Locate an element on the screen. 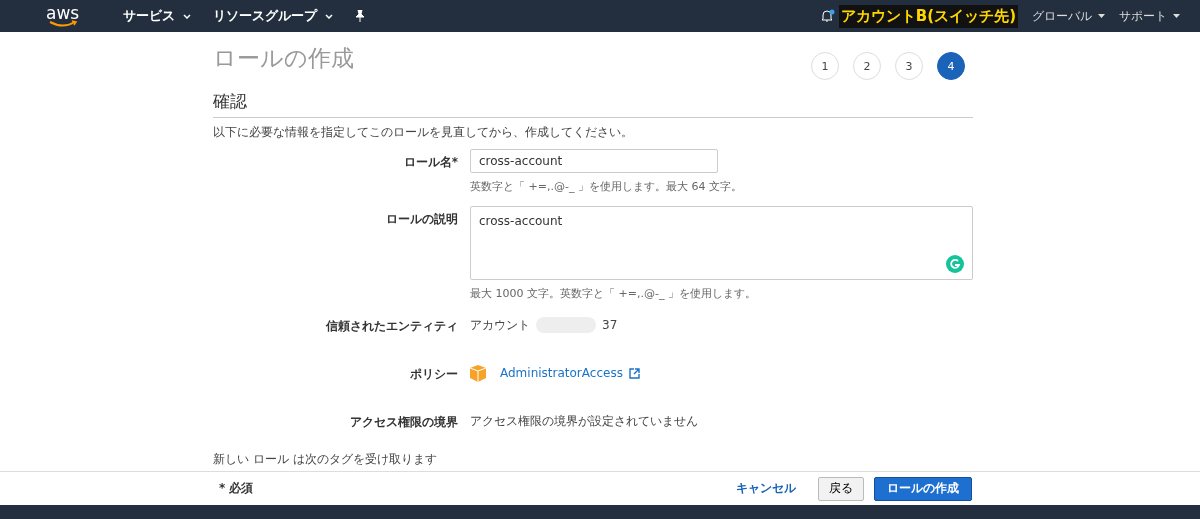 The width and height of the screenshot is (1200, 519). boundary-text: アクセス権限の境界が設定されていません is located at coordinates (584, 421).